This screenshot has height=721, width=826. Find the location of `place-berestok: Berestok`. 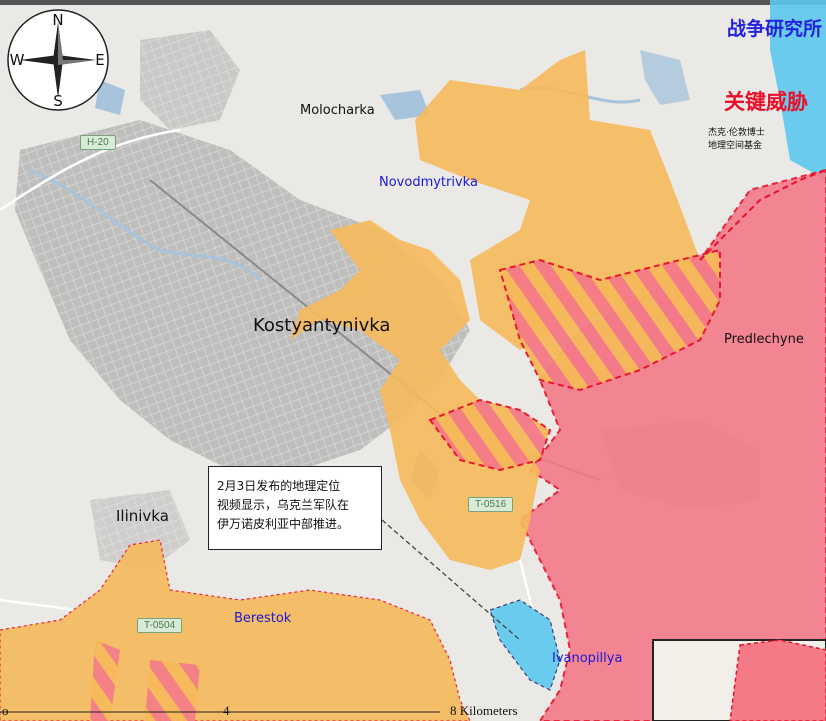

place-berestok: Berestok is located at coordinates (263, 618).